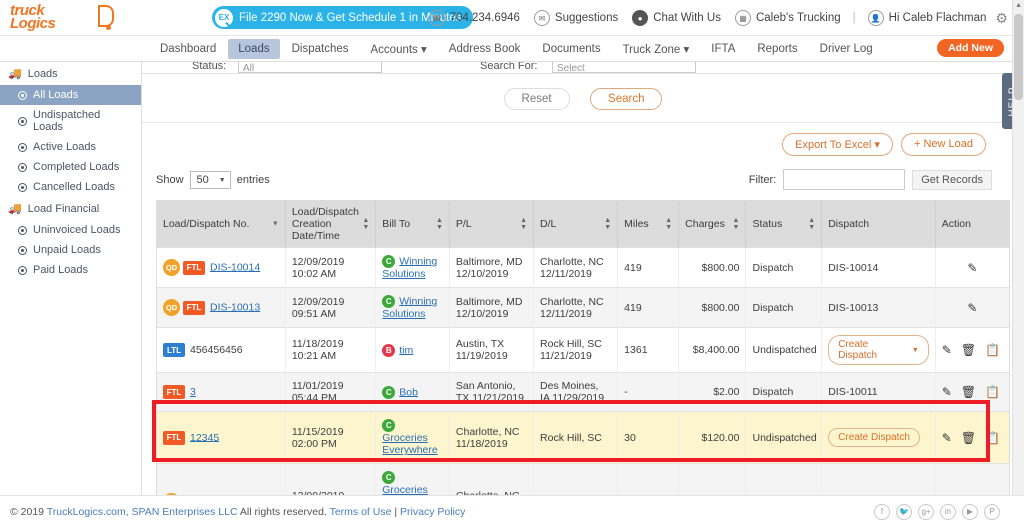 This screenshot has width=1024, height=527. I want to click on bill-to-link: Groceries Everywhere, so click(409, 444).